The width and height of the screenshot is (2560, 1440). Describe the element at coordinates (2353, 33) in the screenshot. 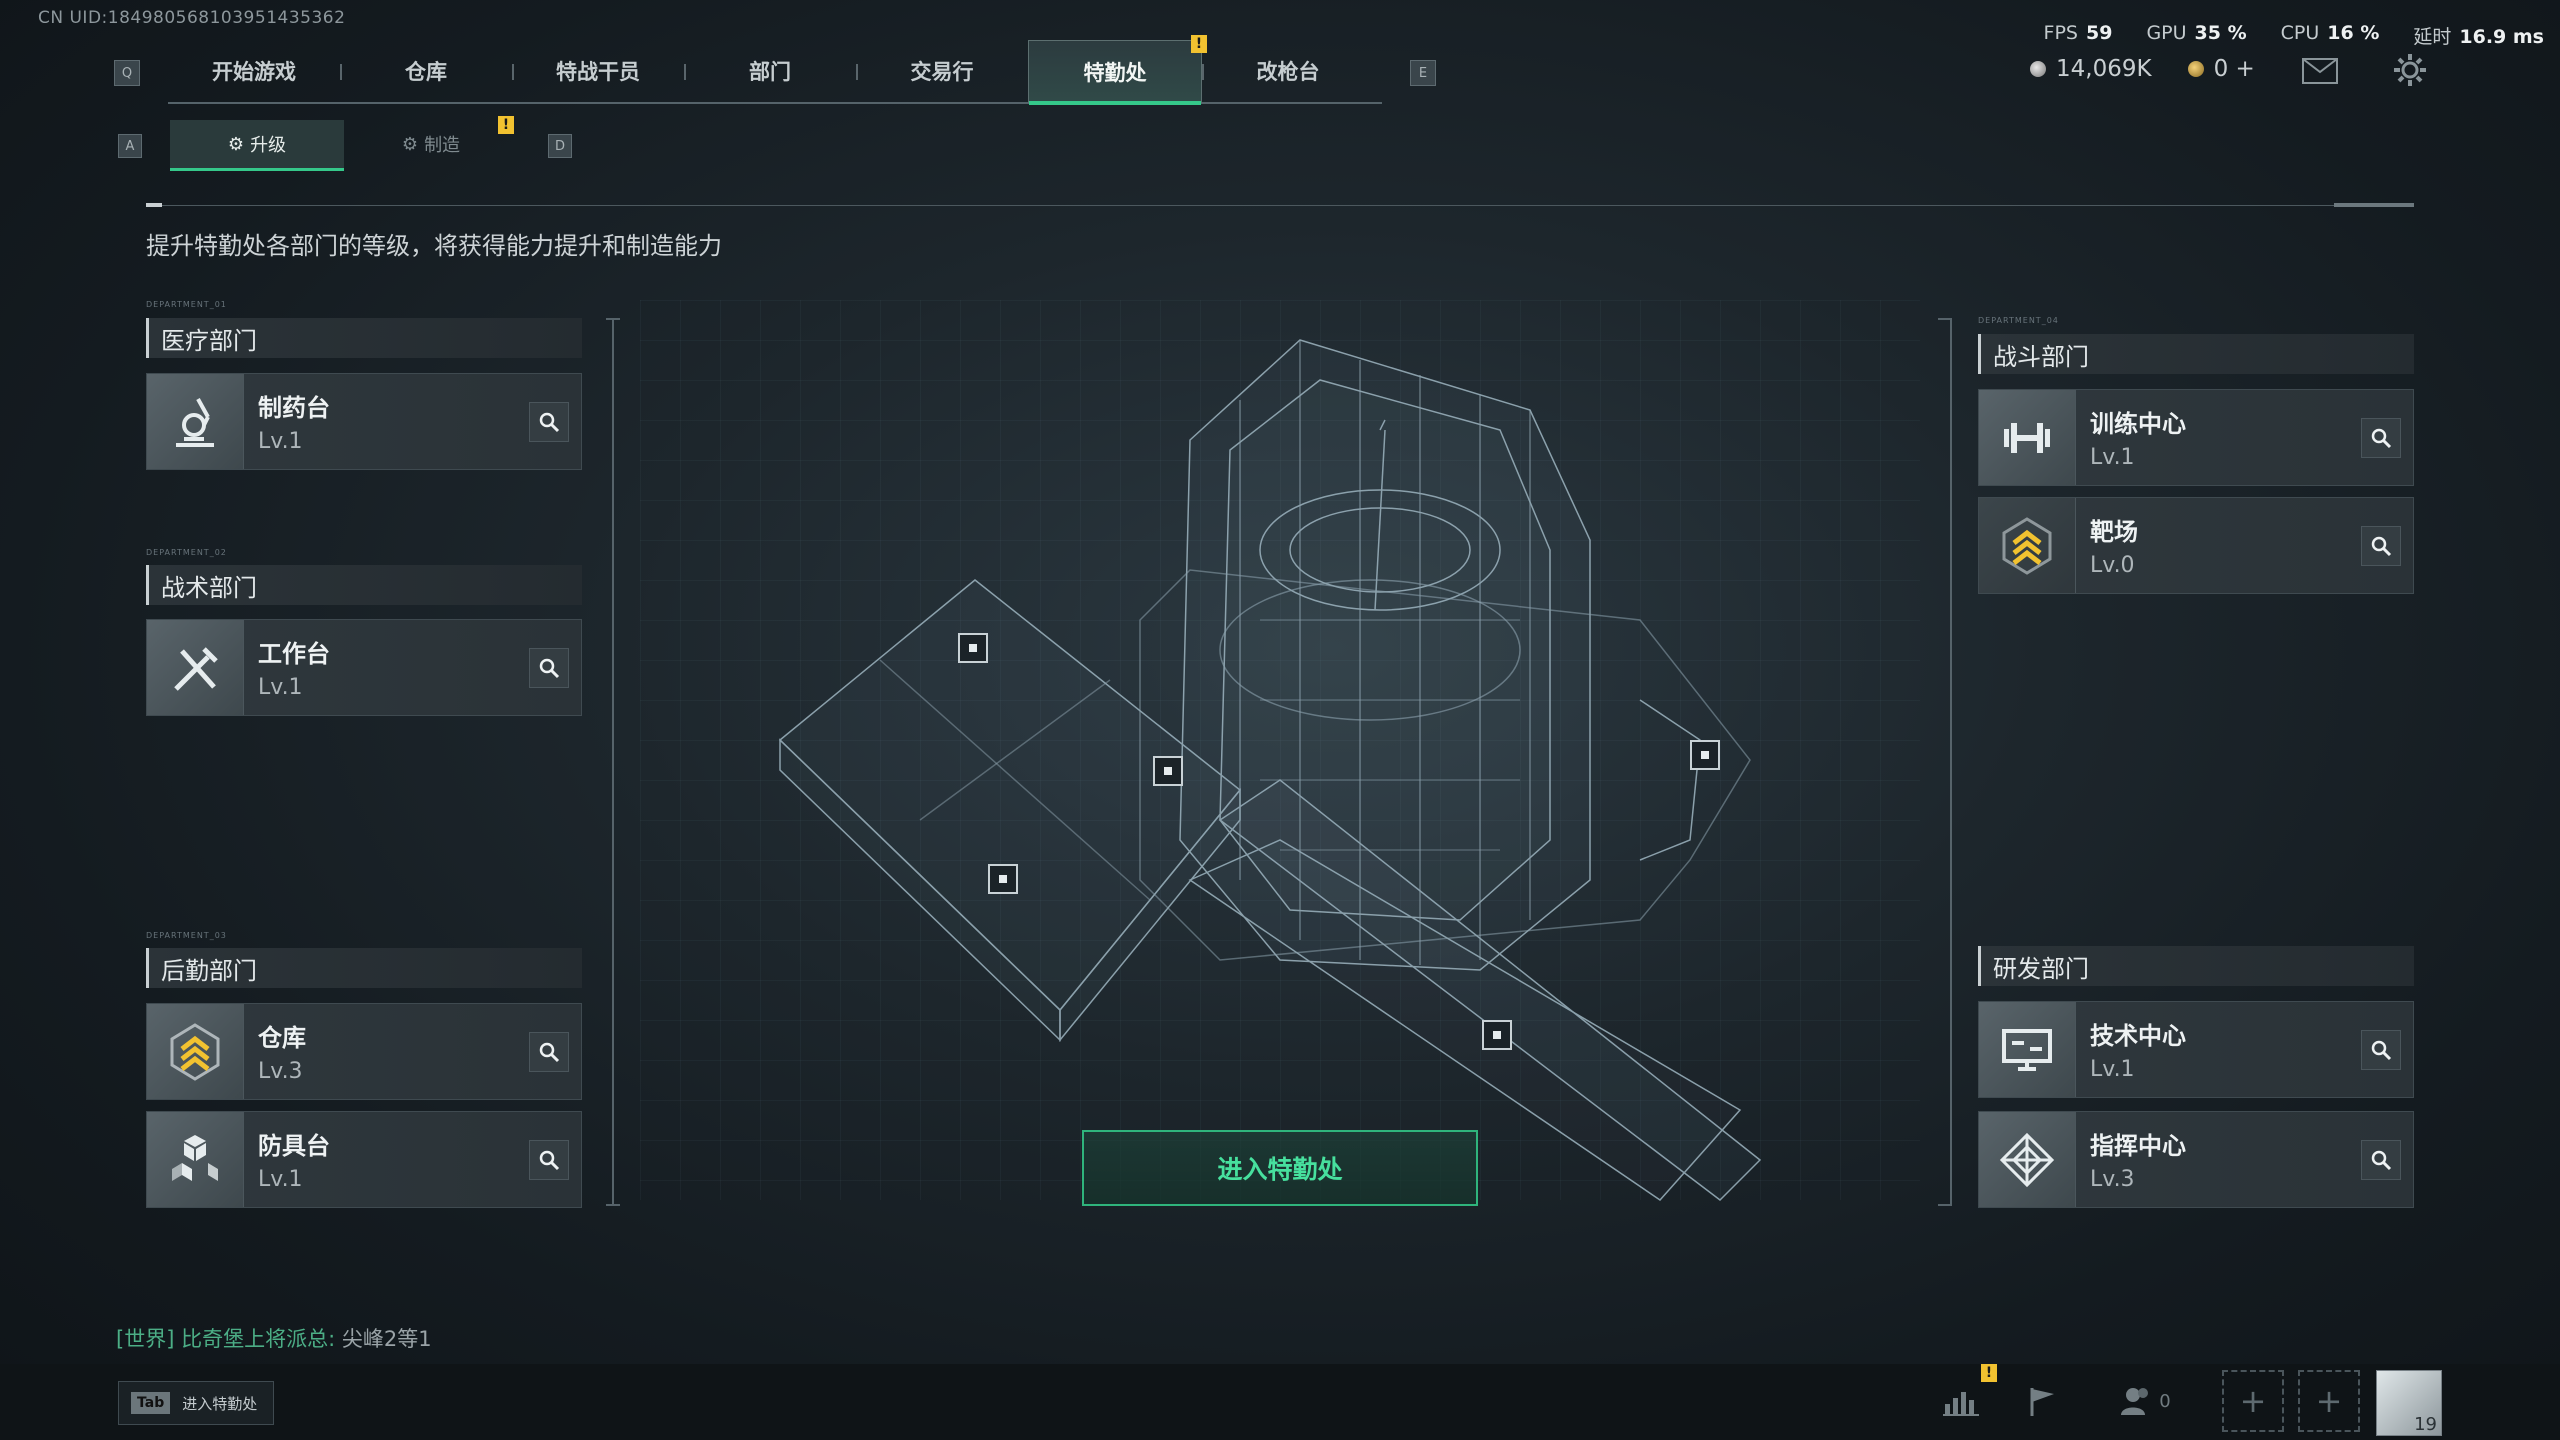

I see `cpu-value: 16 %` at that location.